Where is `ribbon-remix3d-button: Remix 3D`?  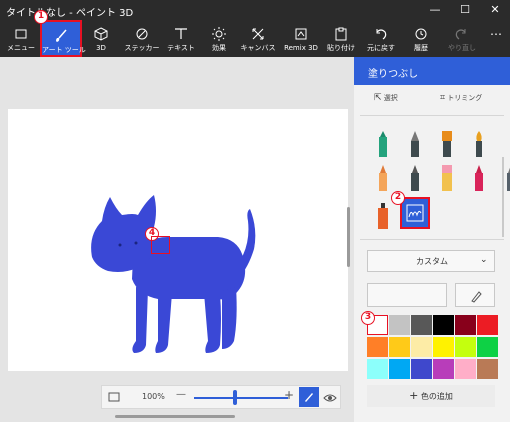
ribbon-remix3d-button: Remix 3D is located at coordinates (301, 38).